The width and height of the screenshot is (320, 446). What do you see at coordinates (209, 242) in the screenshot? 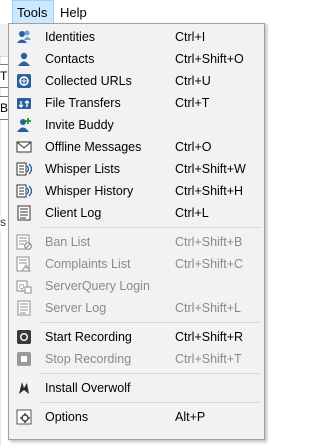
I see `menu-item-shortcut: Ctrl+Shift+B` at bounding box center [209, 242].